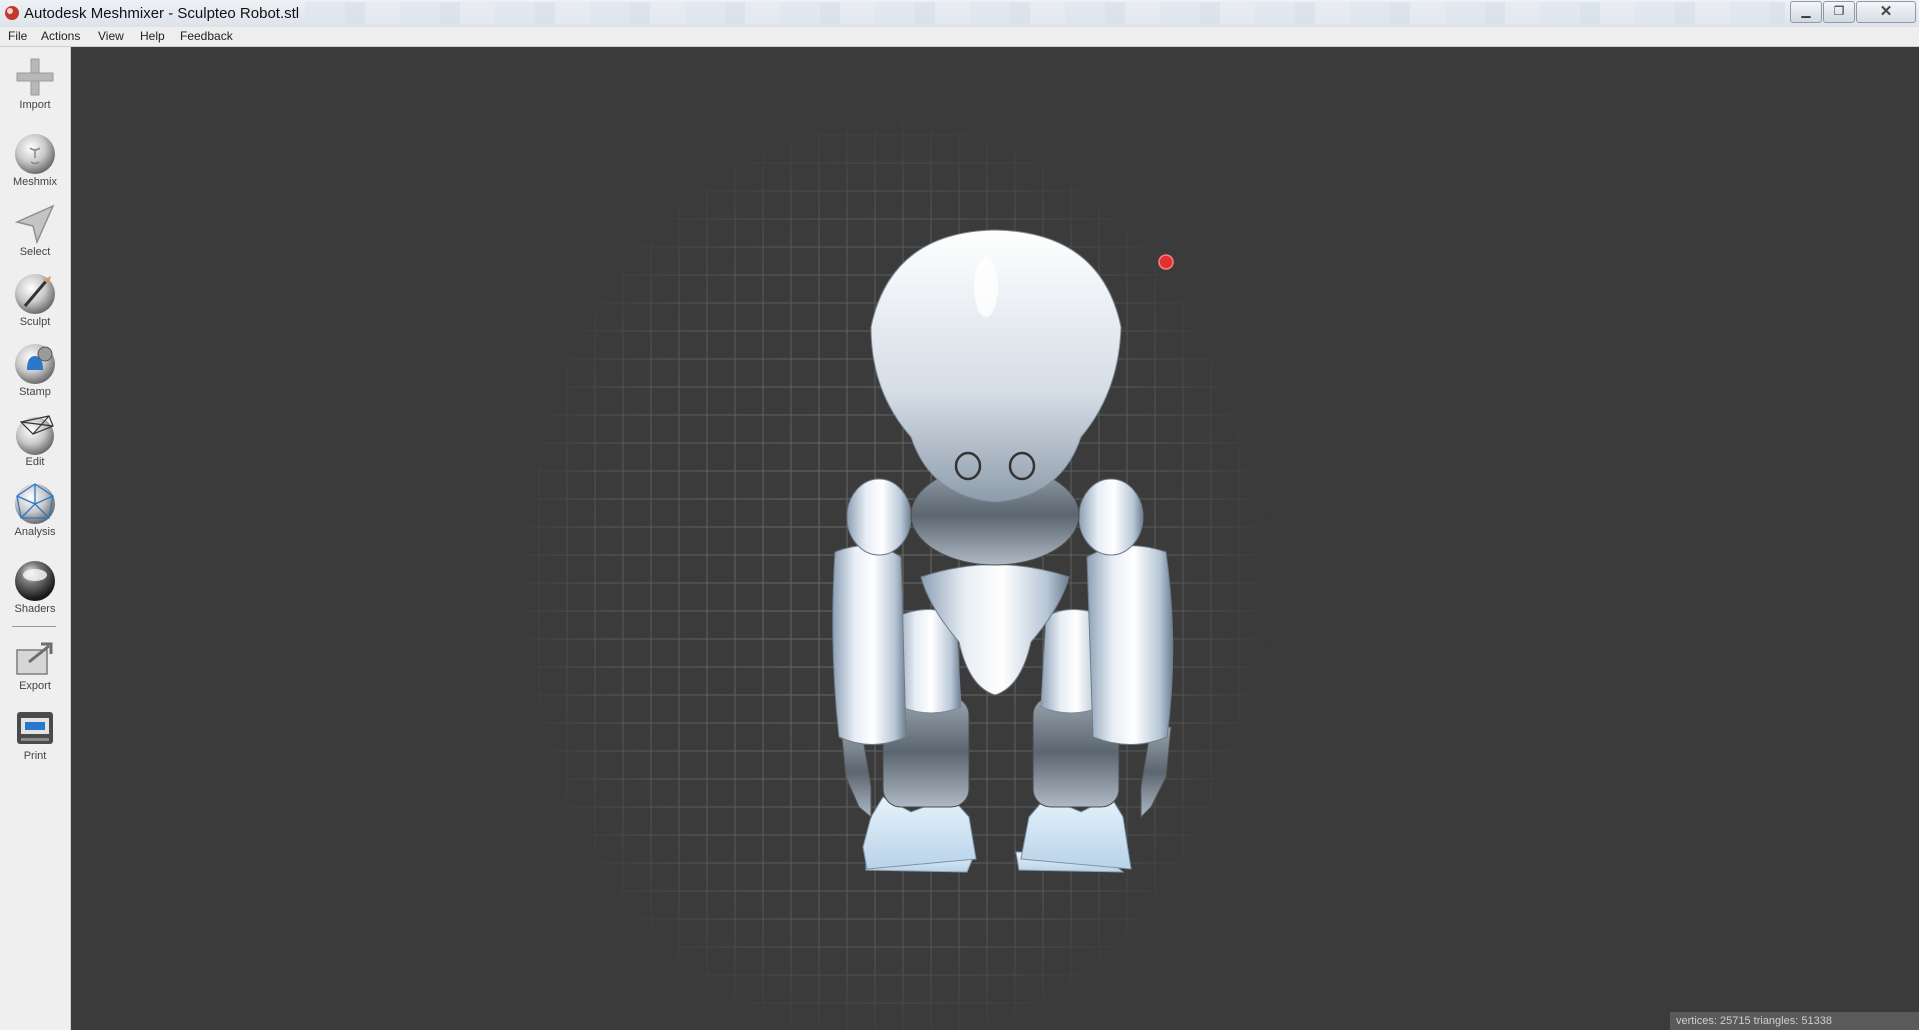 Image resolution: width=1919 pixels, height=1030 pixels. I want to click on menu-feedback: Feedback, so click(206, 36).